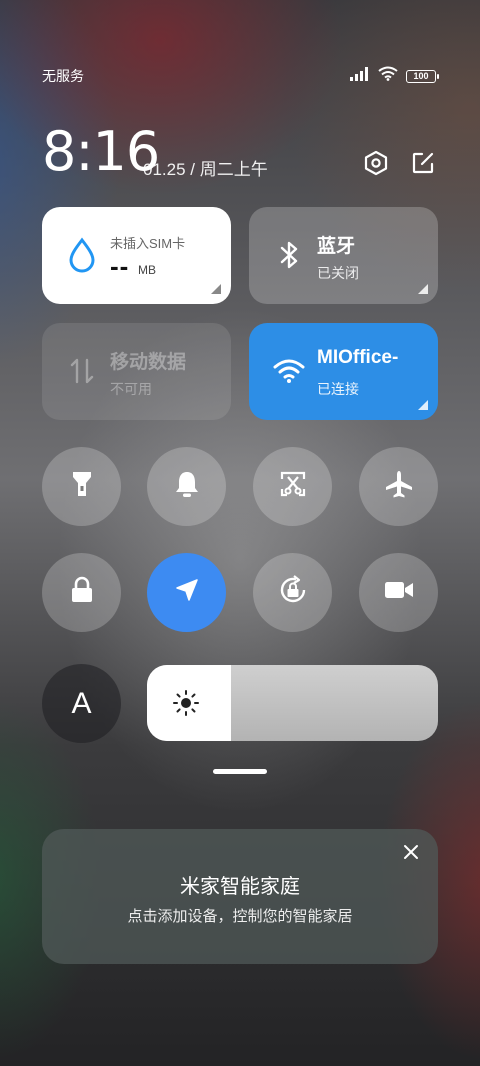 This screenshot has width=480, height=1066. I want to click on wifi-network-name: MIOffice-, so click(358, 357).